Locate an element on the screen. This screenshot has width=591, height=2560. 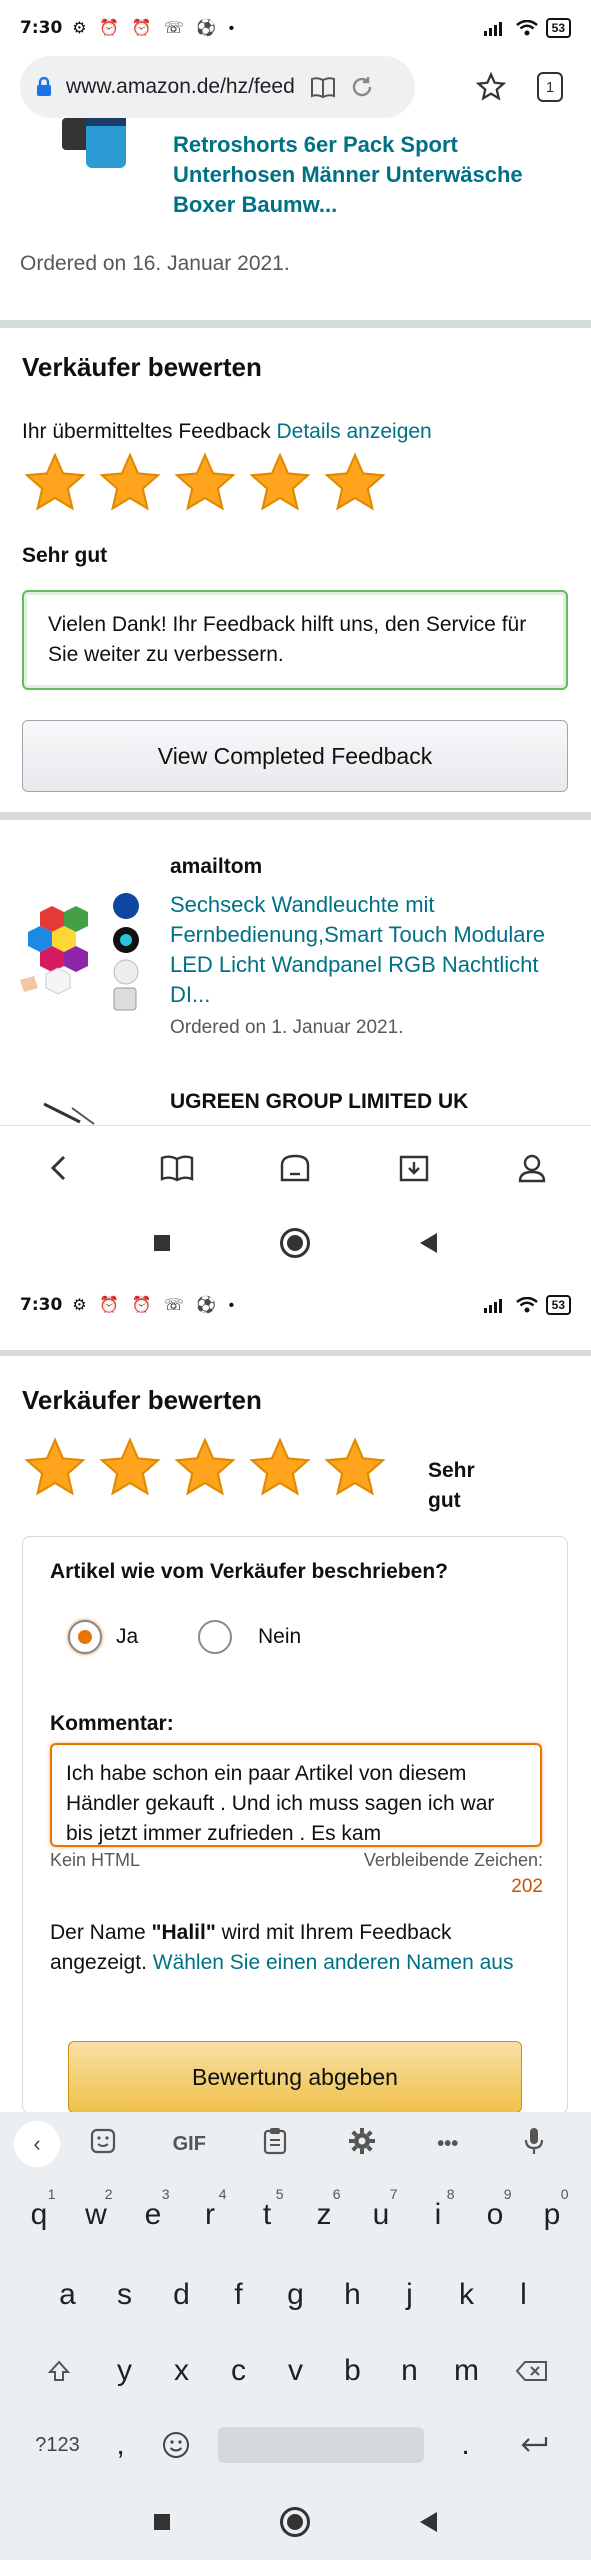
radio-no: Nein is located at coordinates (249, 1637).